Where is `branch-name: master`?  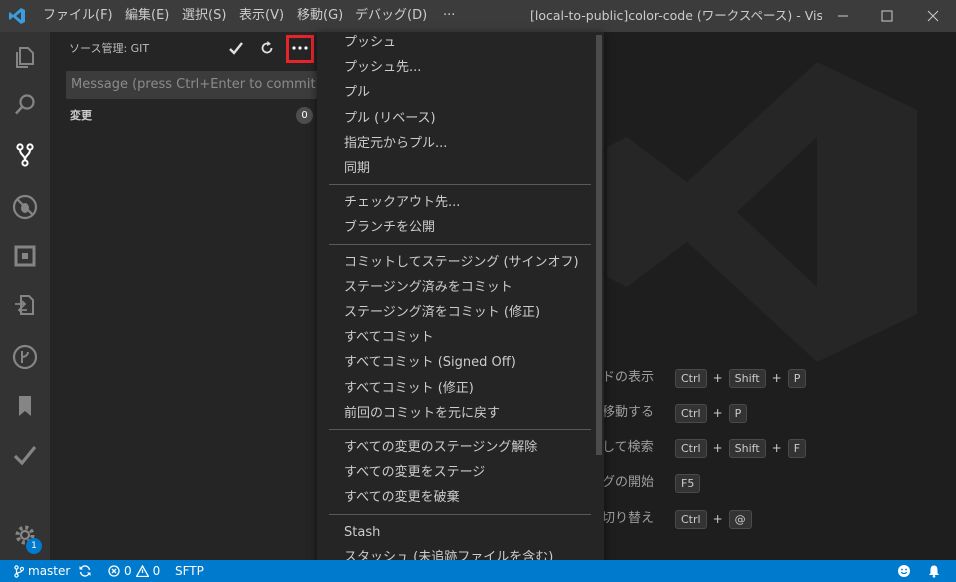
branch-name: master is located at coordinates (49, 571).